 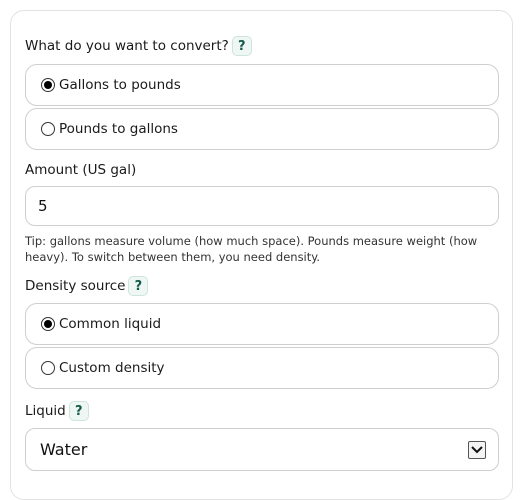 I want to click on amount-label: Amount (US gal), so click(x=81, y=170).